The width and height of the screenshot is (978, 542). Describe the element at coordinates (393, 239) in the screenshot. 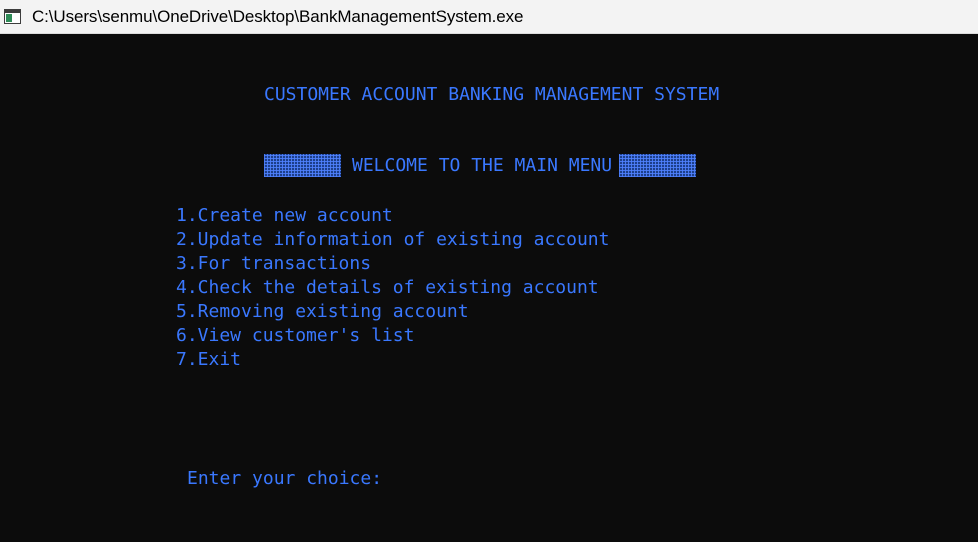

I see `menu-item-update-account: 2.Update information of existing account` at that location.